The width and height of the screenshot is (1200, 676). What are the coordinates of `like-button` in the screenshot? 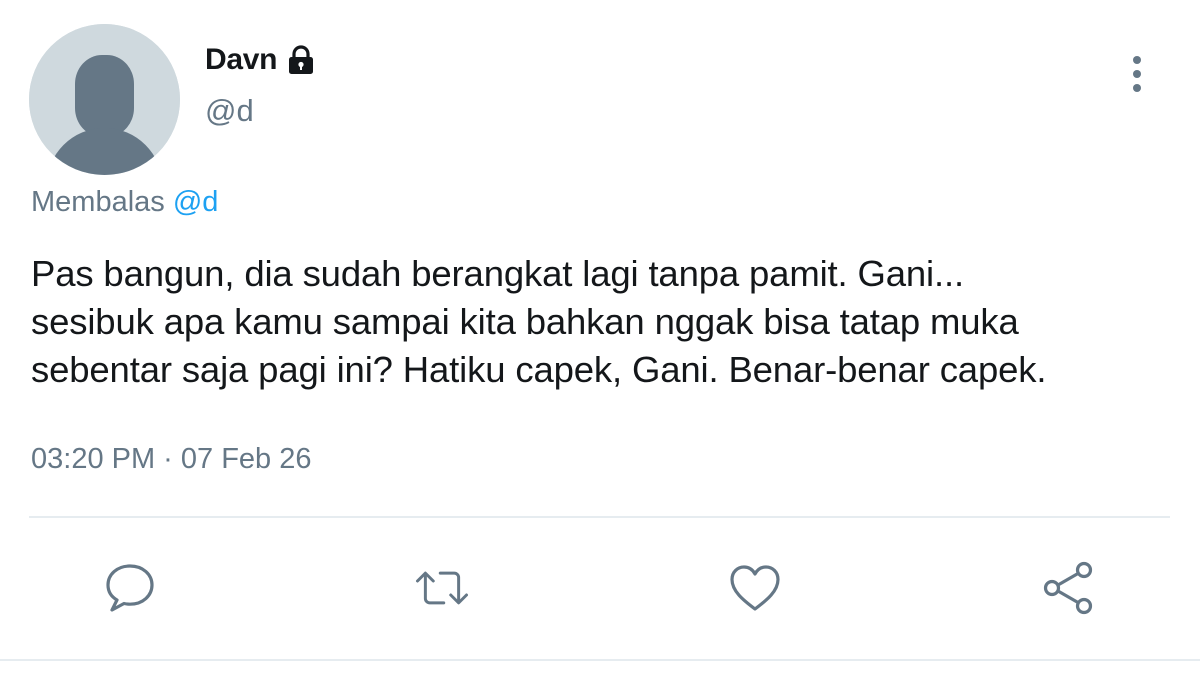 It's located at (755, 588).